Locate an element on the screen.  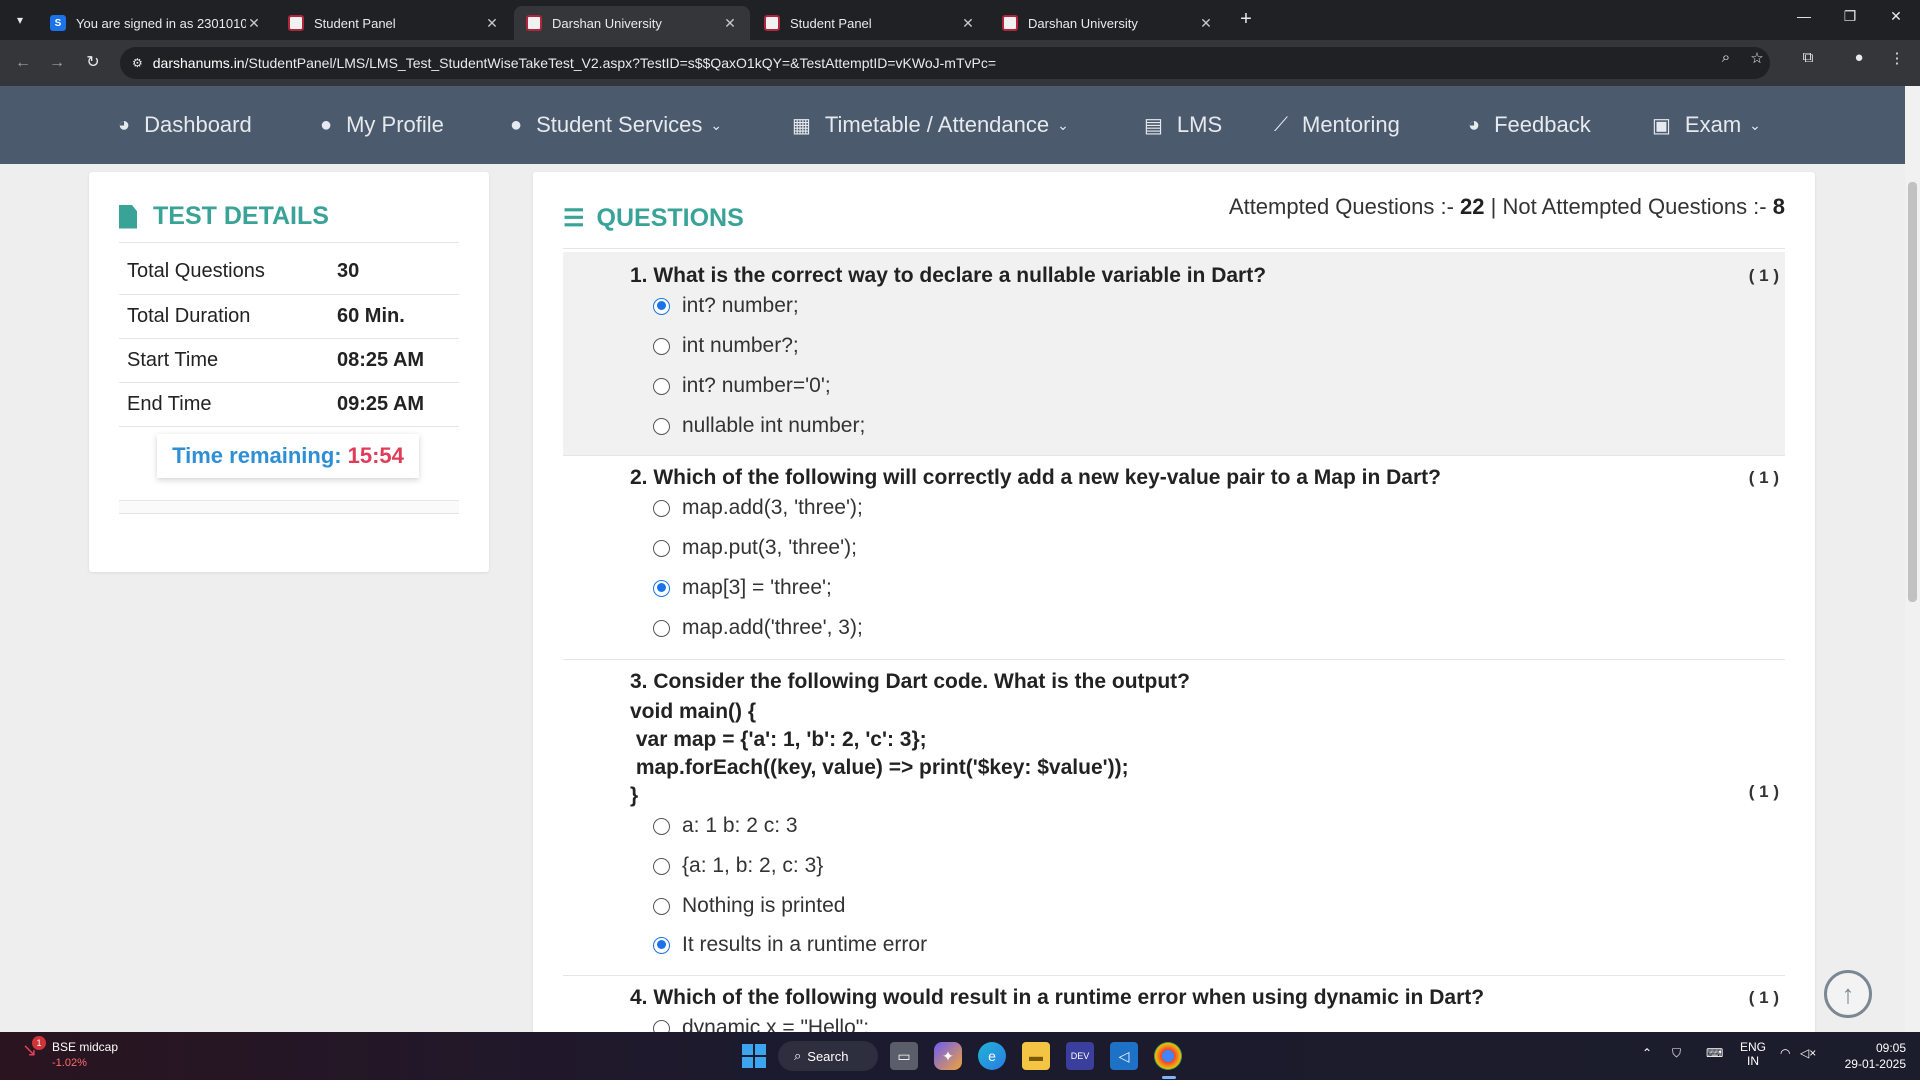
language-indicator: ENG IN is located at coordinates (1753, 1054).